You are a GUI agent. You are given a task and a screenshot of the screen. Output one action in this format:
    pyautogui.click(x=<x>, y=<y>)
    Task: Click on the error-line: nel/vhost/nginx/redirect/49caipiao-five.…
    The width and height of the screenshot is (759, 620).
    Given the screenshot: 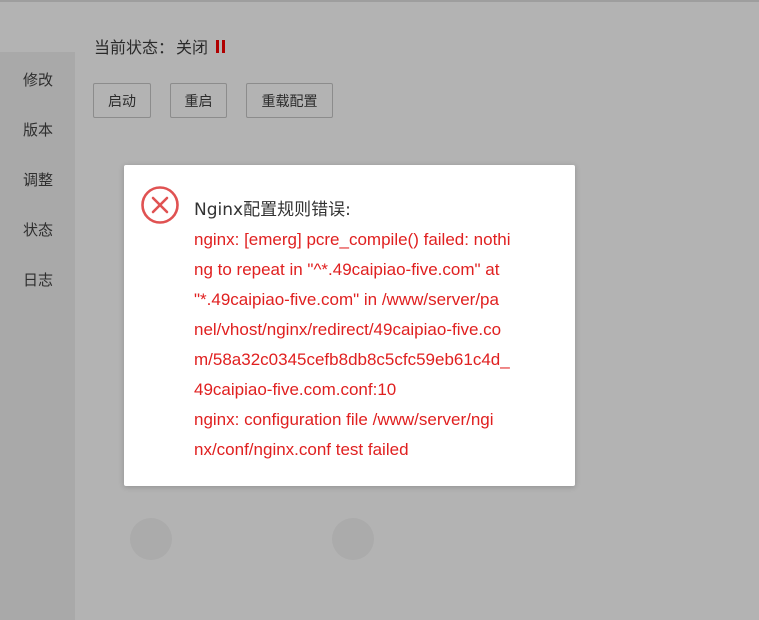 What is the action you would take?
    pyautogui.click(x=348, y=329)
    